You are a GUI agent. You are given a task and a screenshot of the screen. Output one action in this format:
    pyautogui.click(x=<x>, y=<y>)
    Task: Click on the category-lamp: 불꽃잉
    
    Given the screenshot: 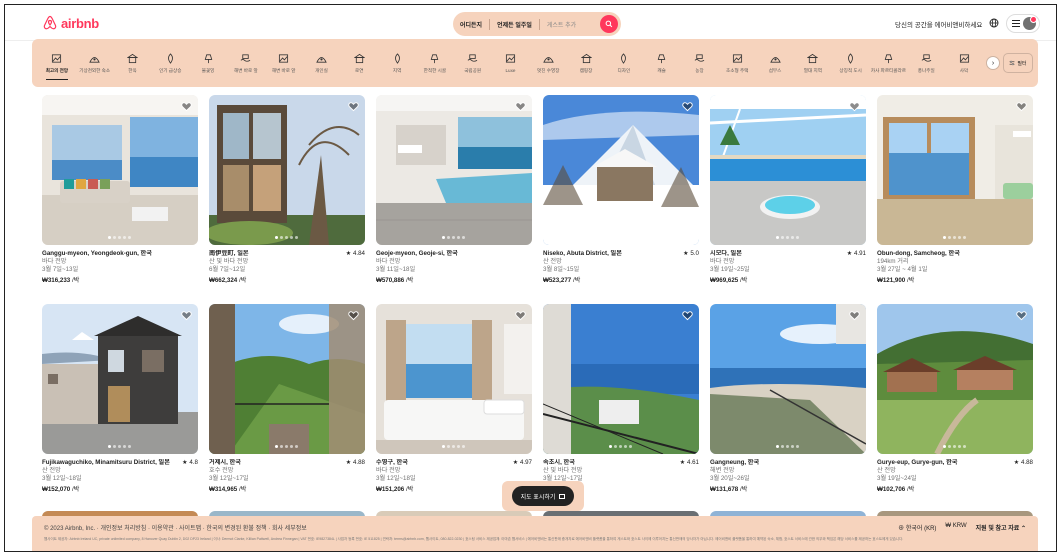 What is the action you would take?
    pyautogui.click(x=208, y=63)
    